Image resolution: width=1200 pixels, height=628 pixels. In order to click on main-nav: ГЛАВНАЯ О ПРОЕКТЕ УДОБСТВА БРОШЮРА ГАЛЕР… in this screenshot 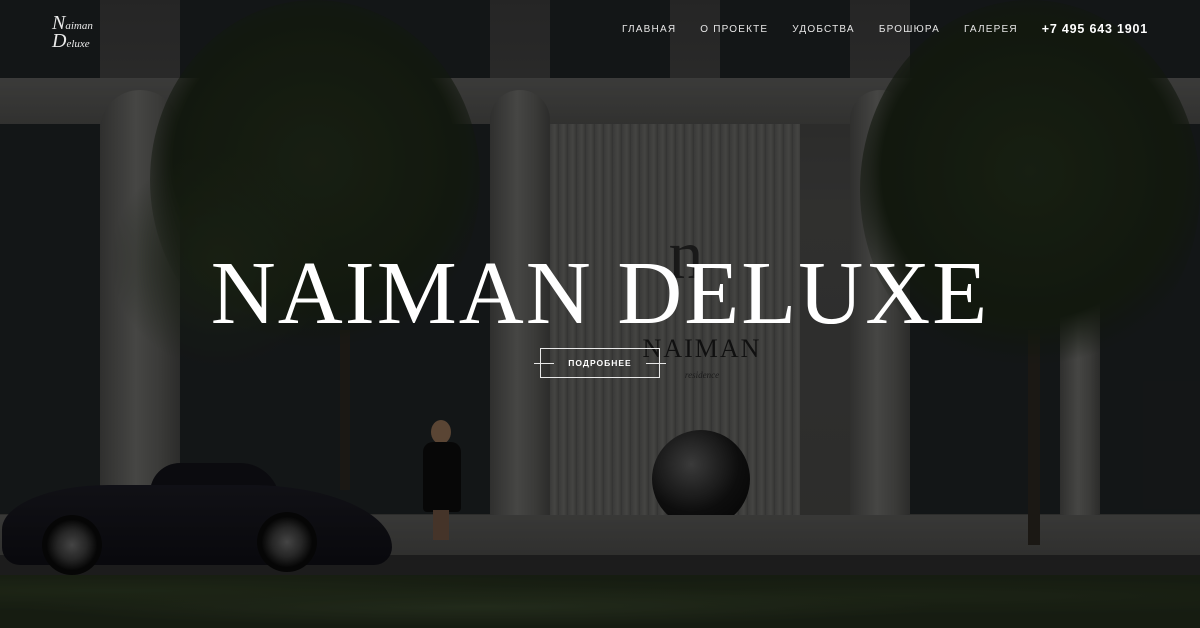, I will do `click(885, 29)`.